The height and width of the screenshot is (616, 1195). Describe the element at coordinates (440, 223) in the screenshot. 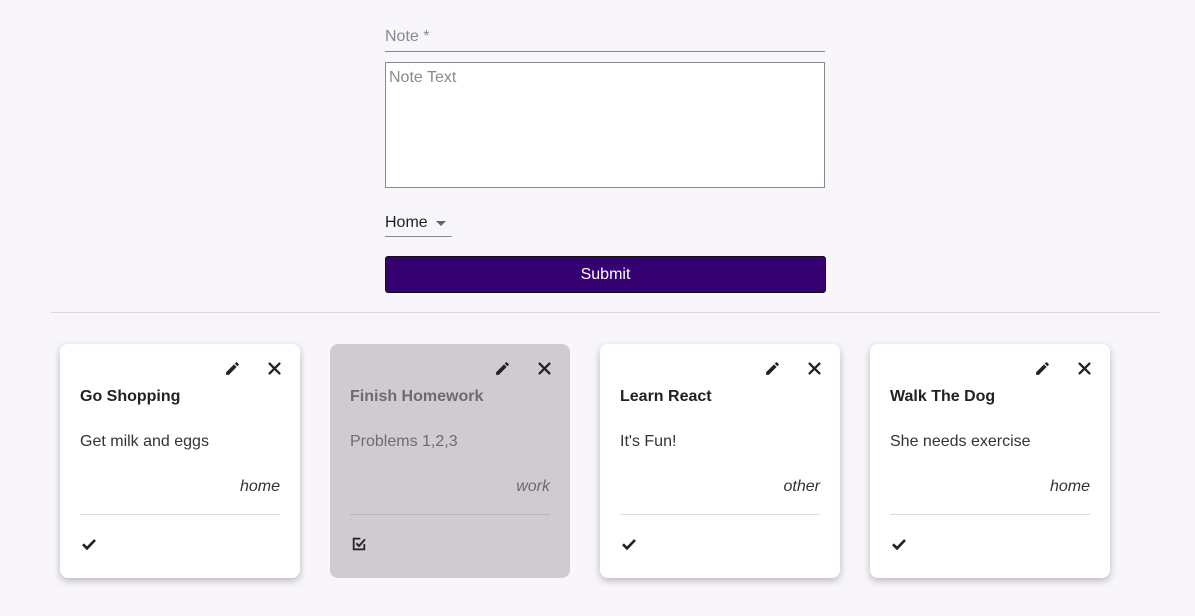

I see `chevron-down-icon` at that location.